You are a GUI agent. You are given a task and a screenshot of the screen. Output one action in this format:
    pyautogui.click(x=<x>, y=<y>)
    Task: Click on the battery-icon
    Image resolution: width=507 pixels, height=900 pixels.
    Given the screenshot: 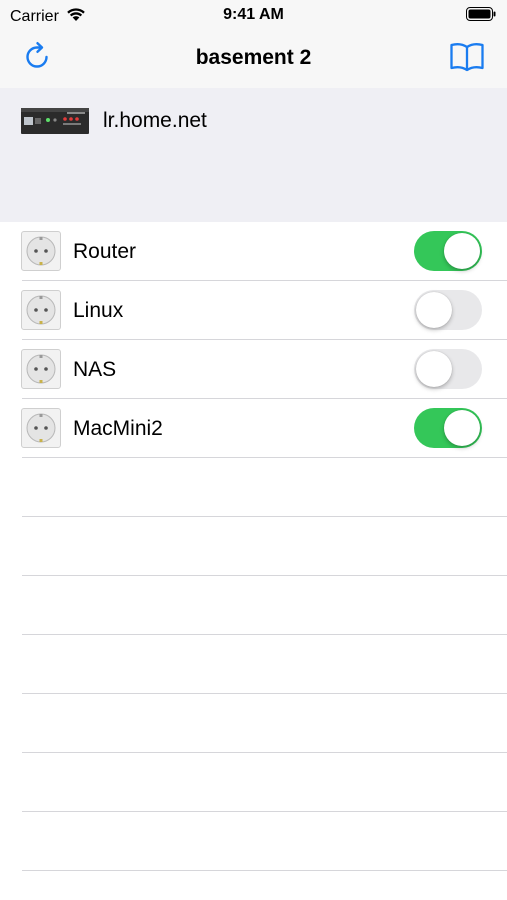 What is the action you would take?
    pyautogui.click(x=481, y=14)
    